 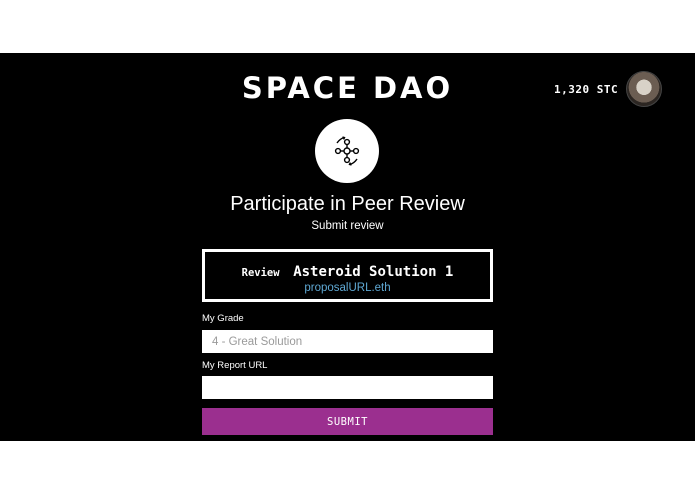 What do you see at coordinates (347, 226) in the screenshot?
I see `page-subtitle: Submit review` at bounding box center [347, 226].